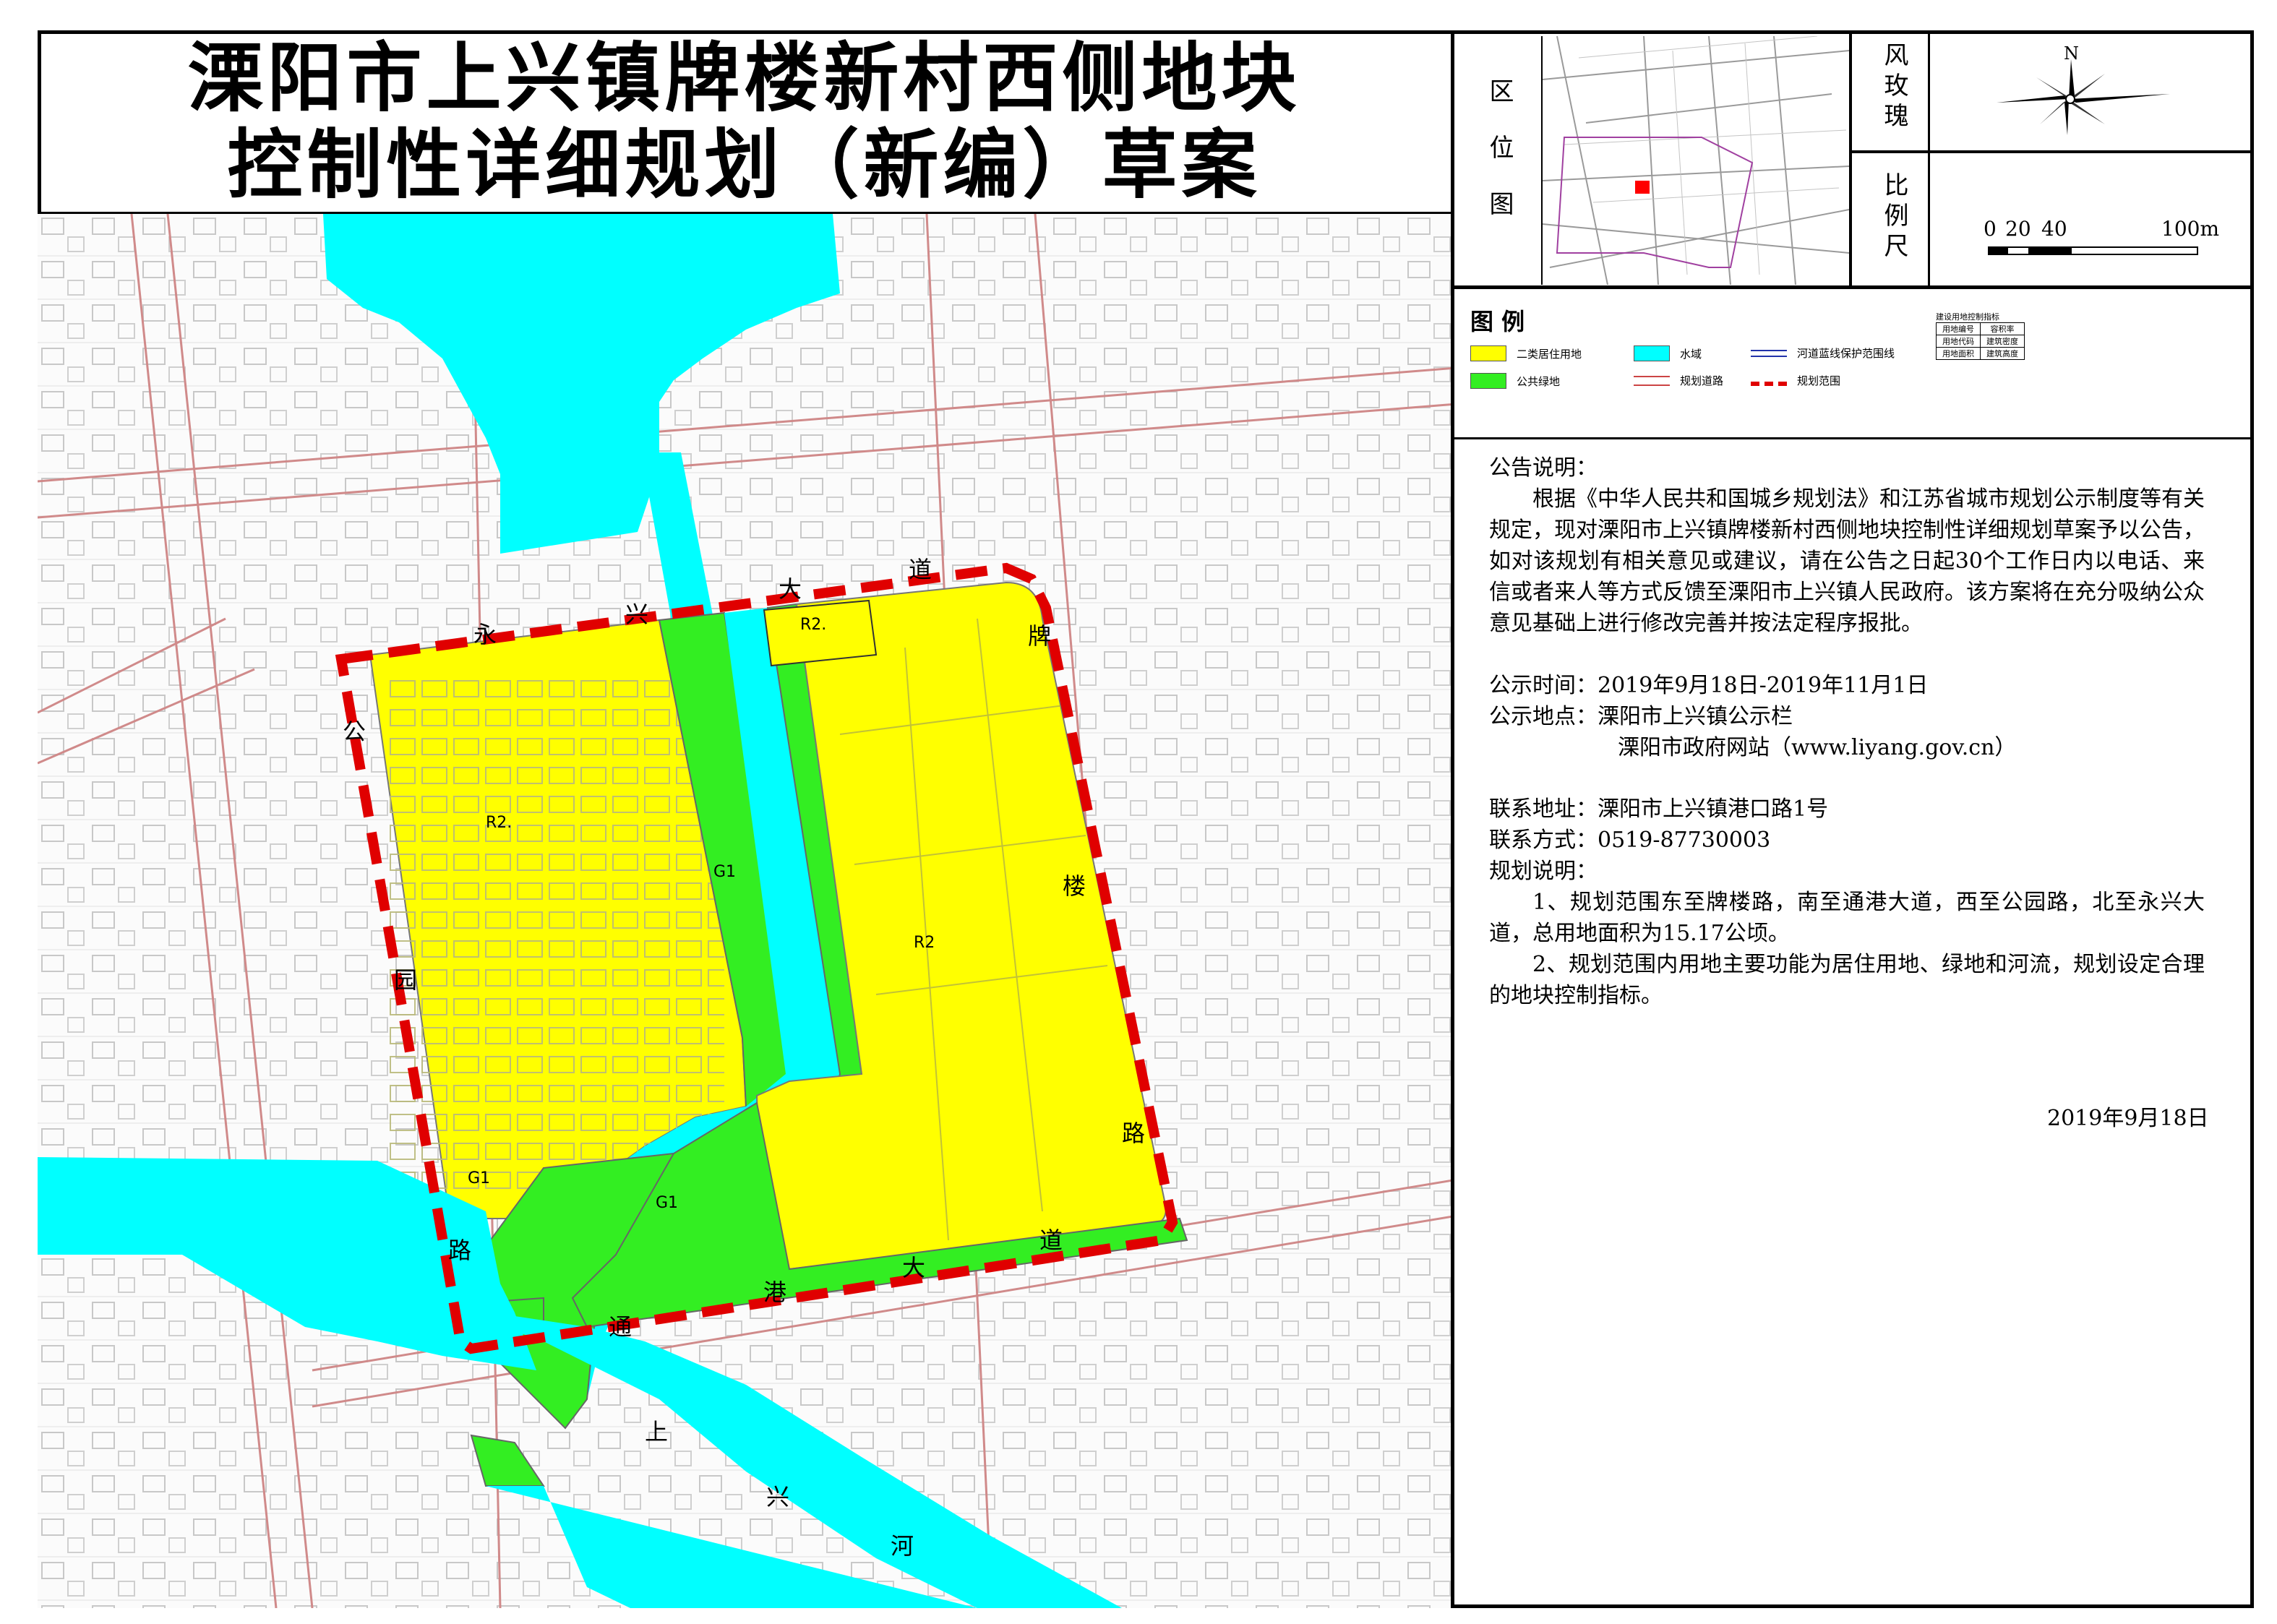 This screenshot has height=1624, width=2277. I want to click on road-south-char-1: 通, so click(620, 1327).